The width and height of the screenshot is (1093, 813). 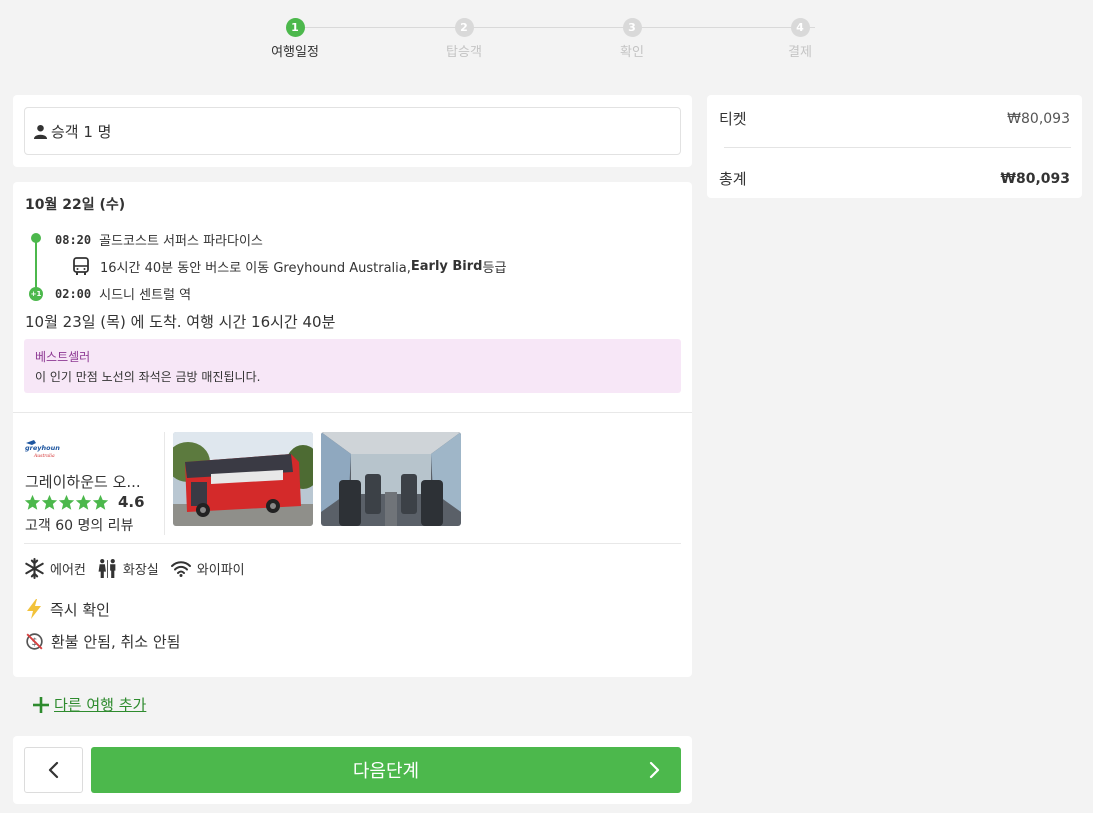 I want to click on instant-confirmation: 즉시 확인, so click(x=67, y=609).